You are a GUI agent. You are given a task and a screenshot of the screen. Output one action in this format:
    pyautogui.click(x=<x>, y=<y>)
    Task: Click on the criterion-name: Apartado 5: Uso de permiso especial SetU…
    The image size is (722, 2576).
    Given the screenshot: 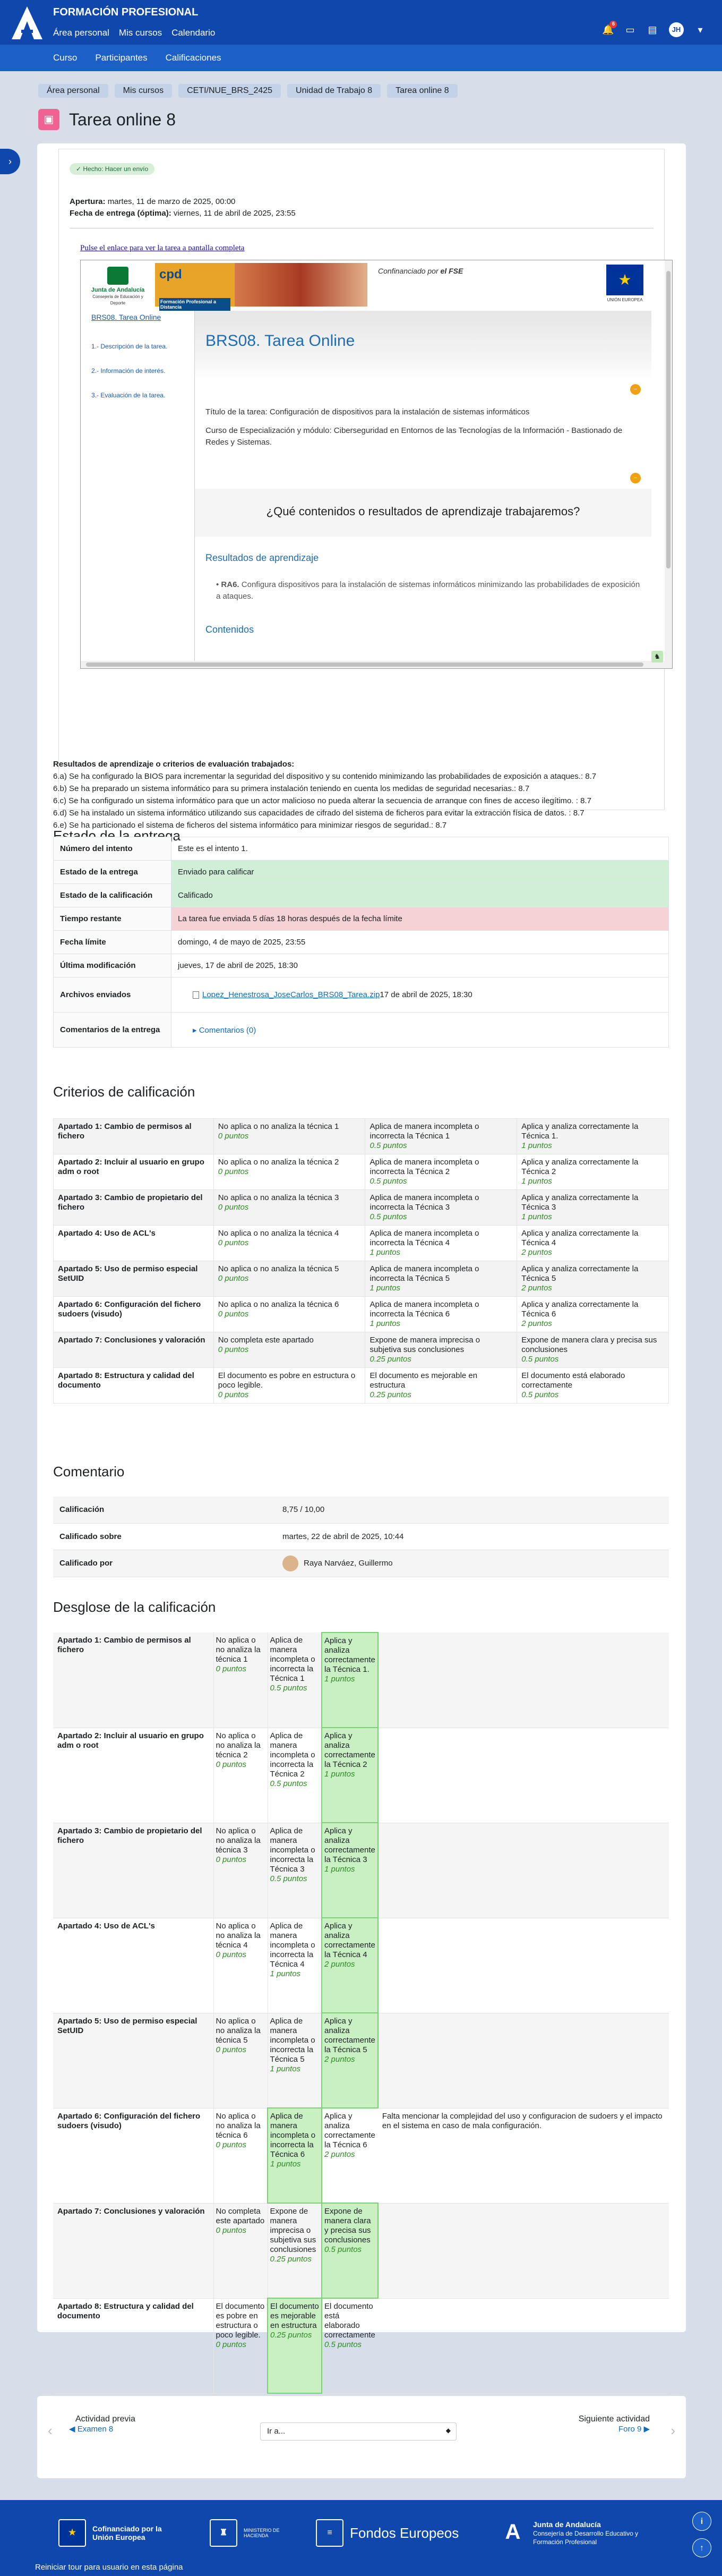 What is the action you would take?
    pyautogui.click(x=133, y=1279)
    